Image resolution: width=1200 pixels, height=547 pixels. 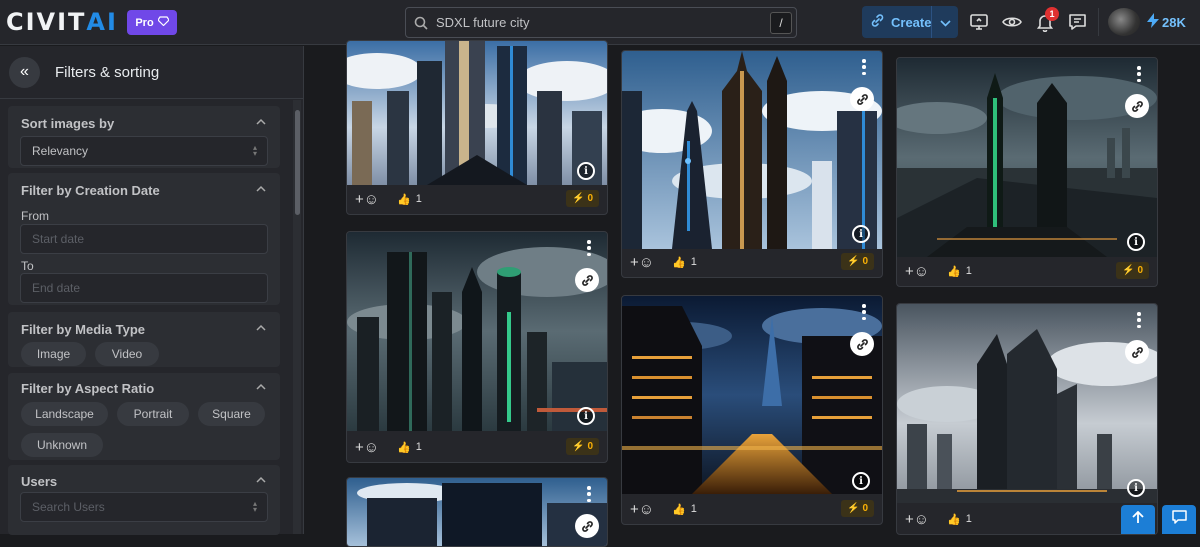 What do you see at coordinates (1138, 519) in the screenshot?
I see `scroll-top-button` at bounding box center [1138, 519].